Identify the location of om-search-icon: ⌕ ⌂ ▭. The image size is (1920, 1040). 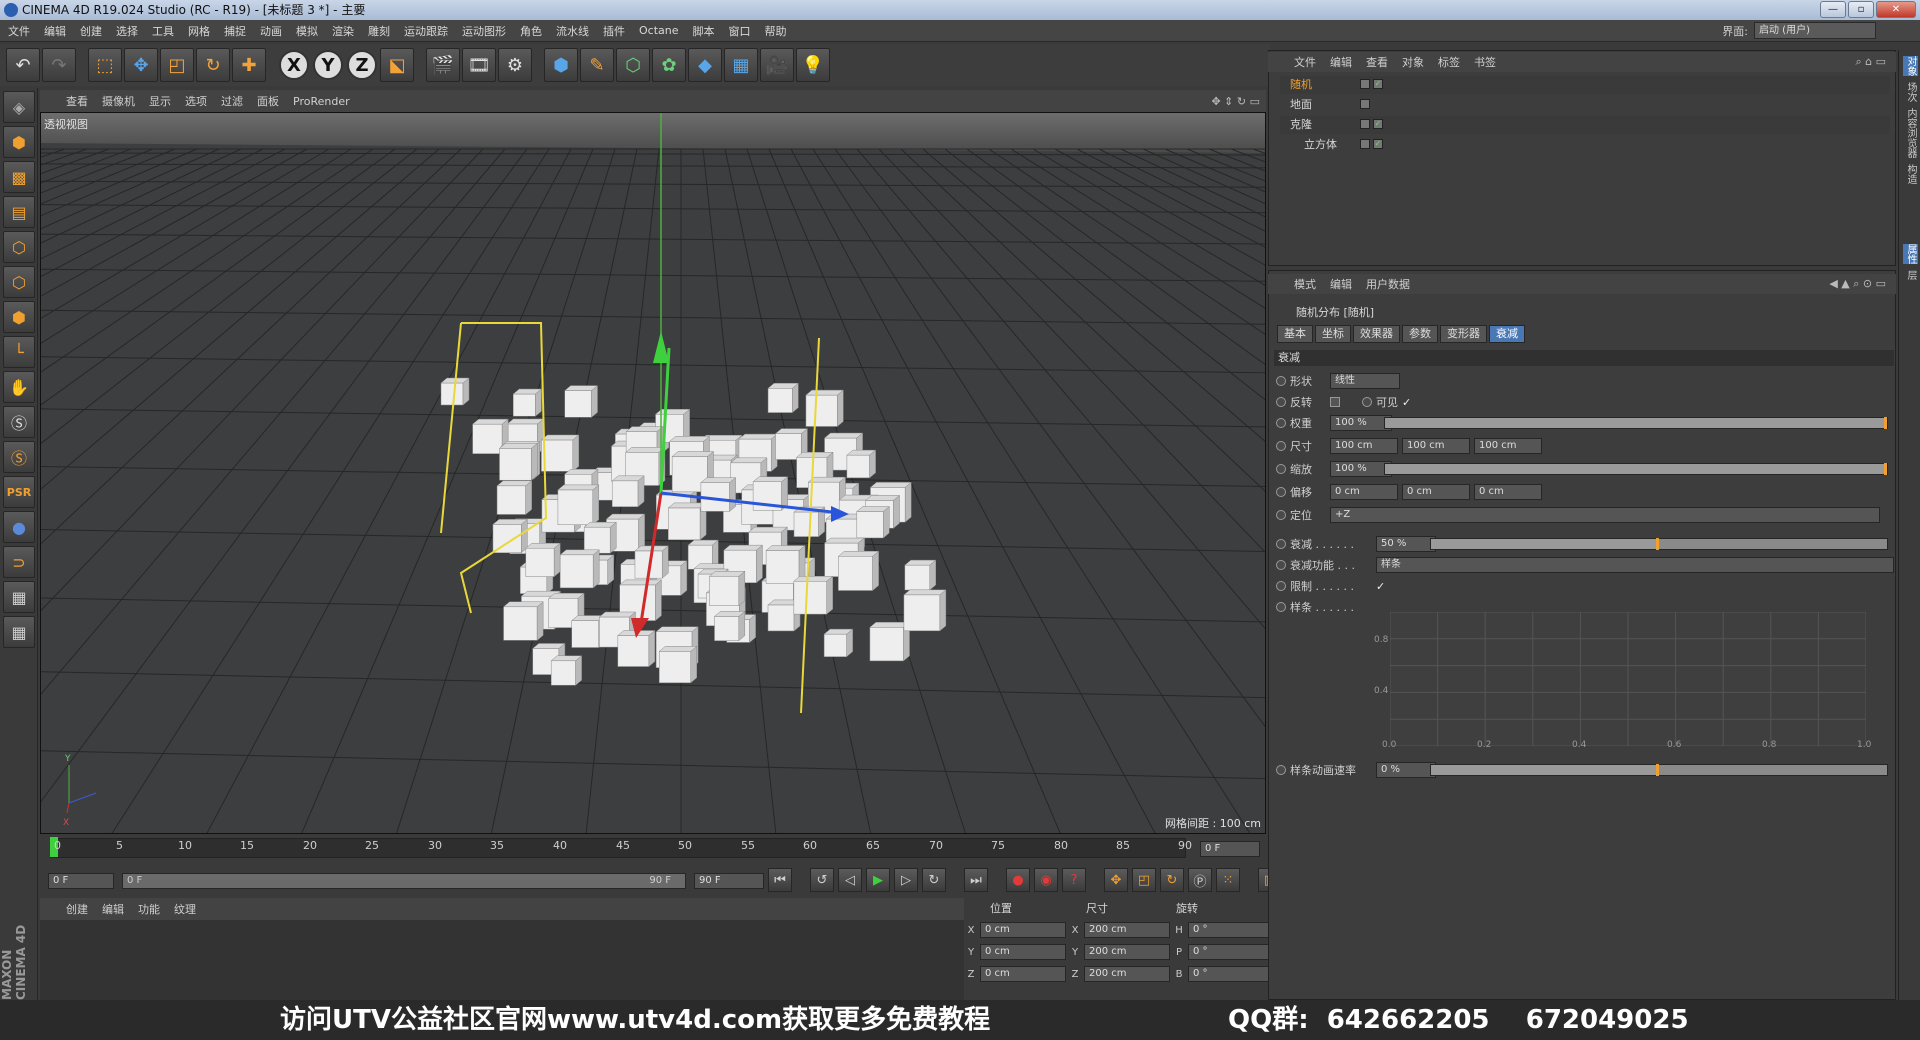
(1870, 62).